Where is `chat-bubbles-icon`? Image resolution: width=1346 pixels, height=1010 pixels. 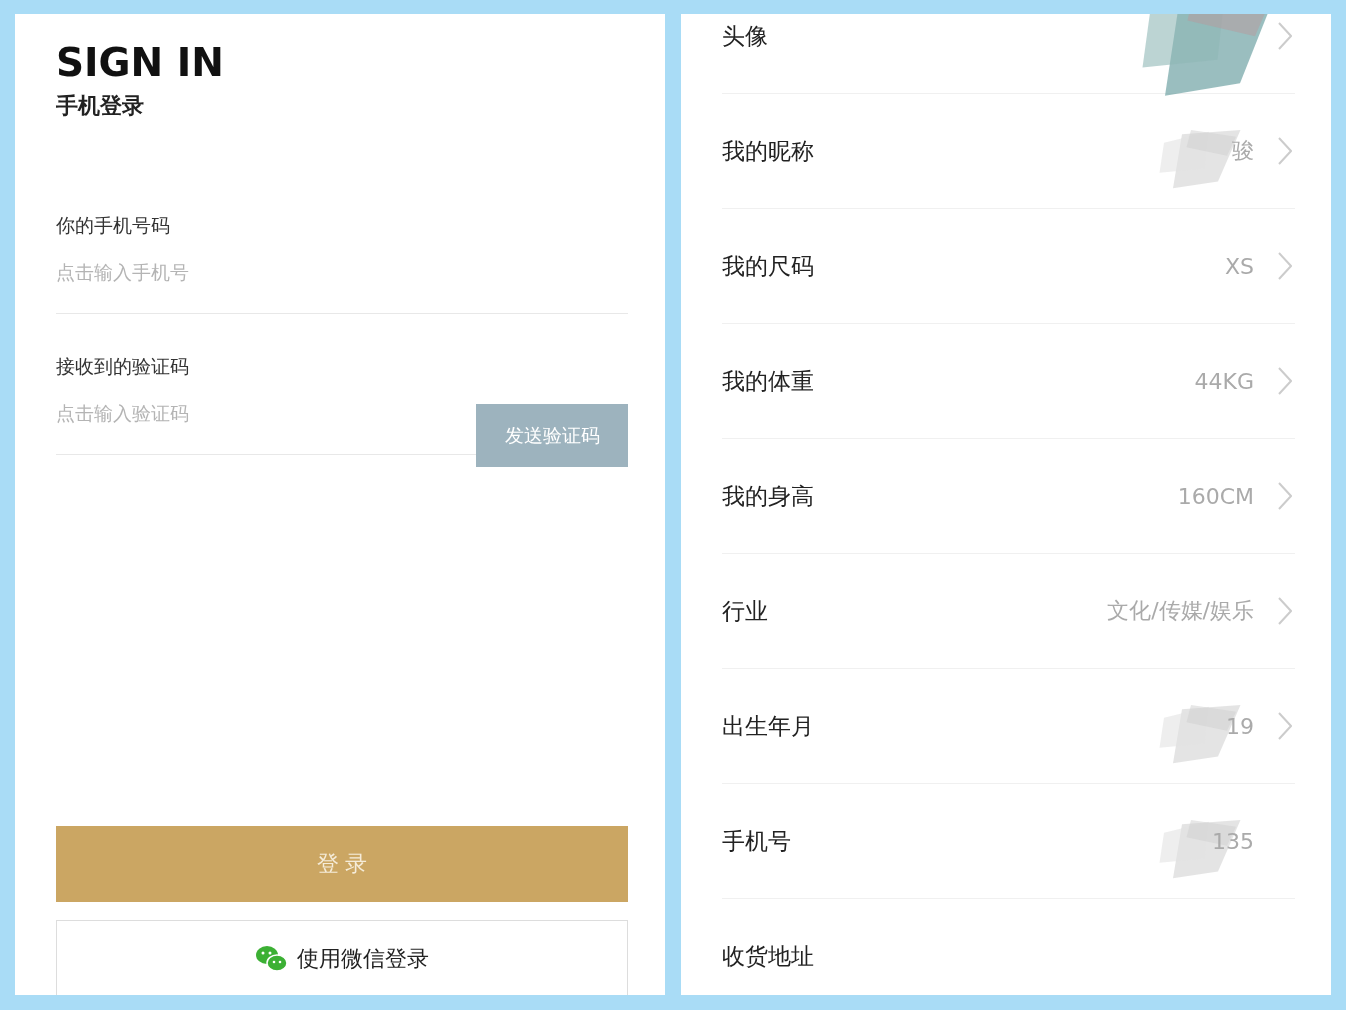
chat-bubbles-icon is located at coordinates (272, 959).